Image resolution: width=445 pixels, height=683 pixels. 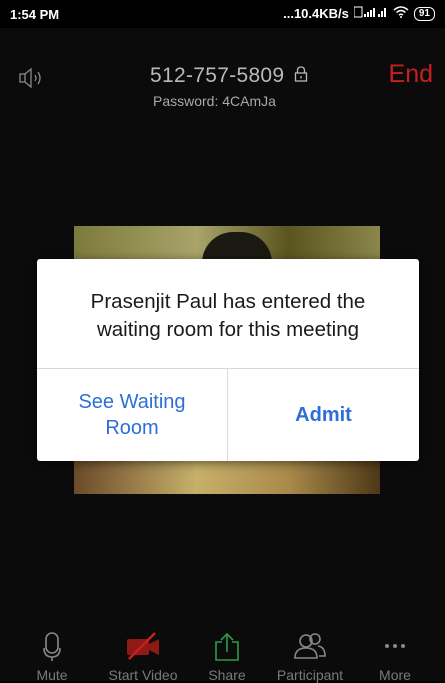 I want to click on video-off-icon, so click(x=143, y=646).